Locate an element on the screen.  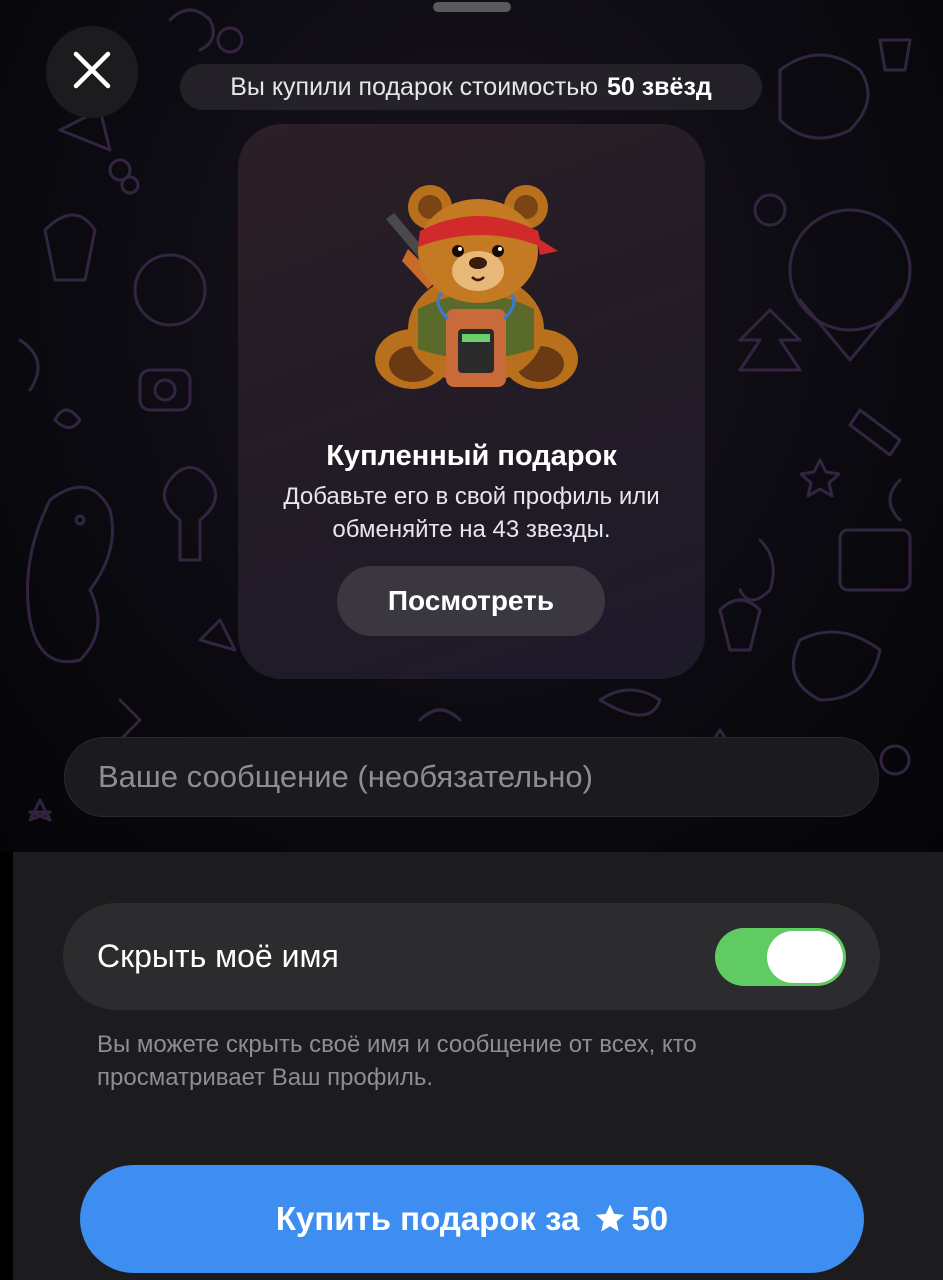
star-icon is located at coordinates (610, 1219).